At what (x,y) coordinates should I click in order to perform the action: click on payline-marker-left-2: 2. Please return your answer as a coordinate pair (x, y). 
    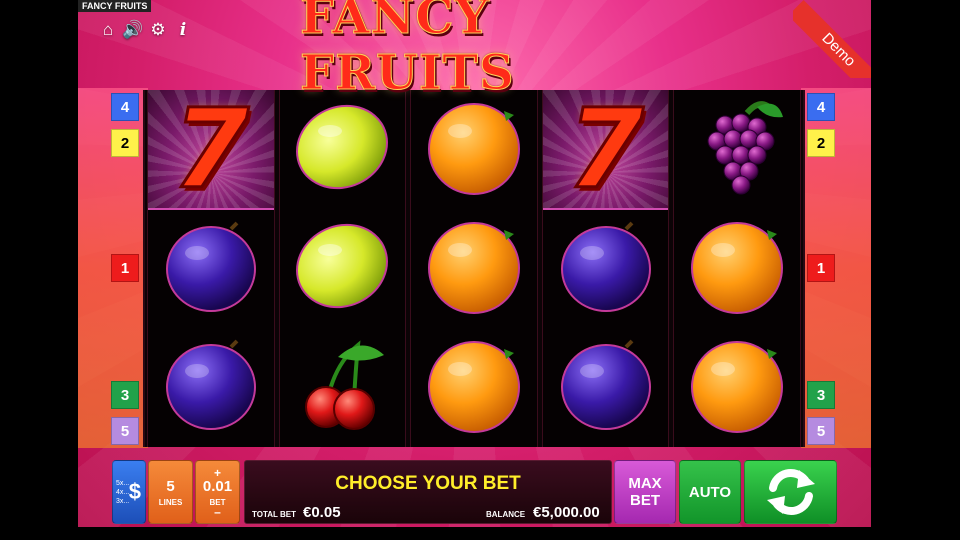
    Looking at the image, I should click on (125, 143).